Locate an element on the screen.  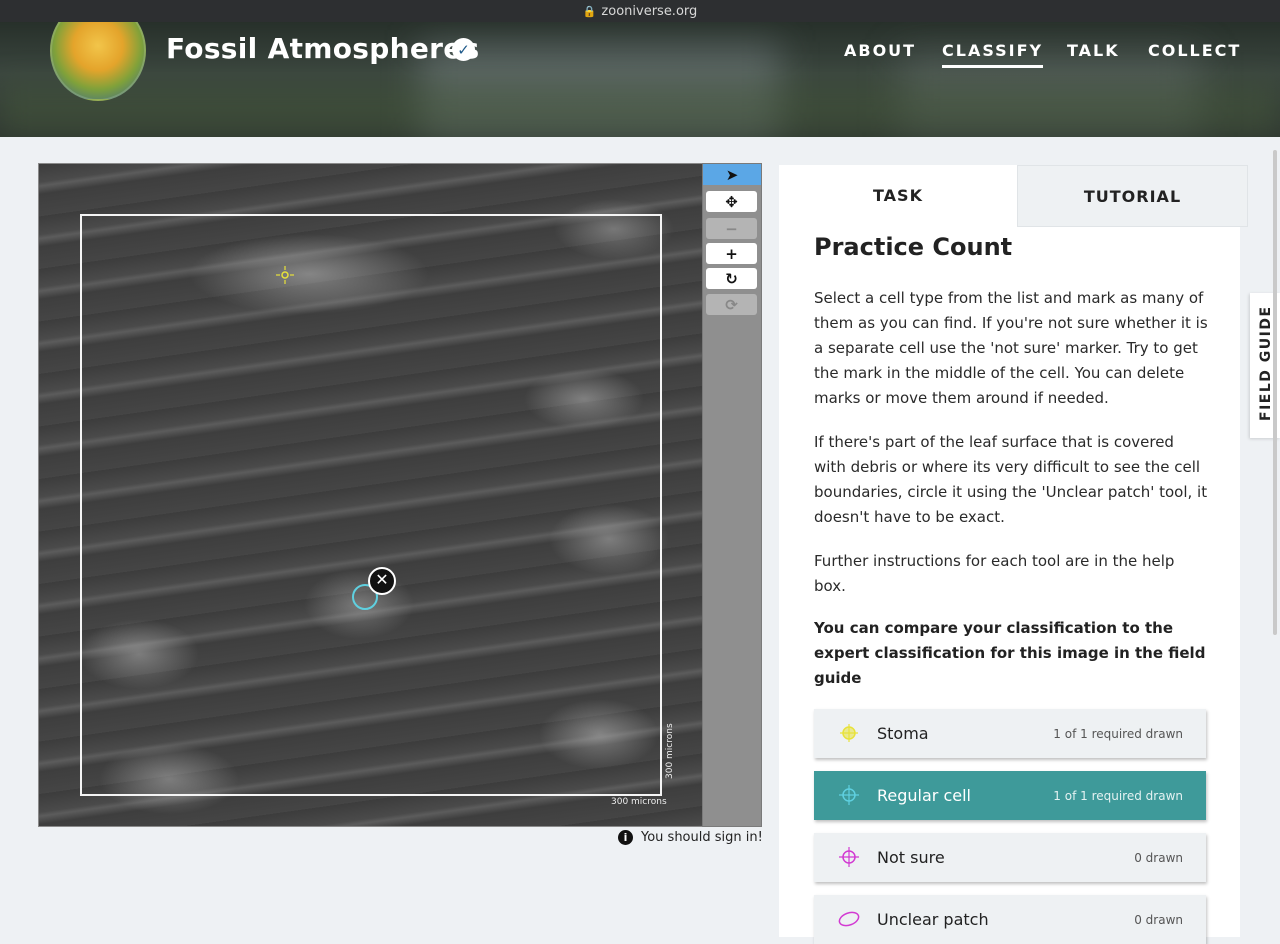
tool-not-sure: Not sure 0 drawn is located at coordinates (1010, 857).